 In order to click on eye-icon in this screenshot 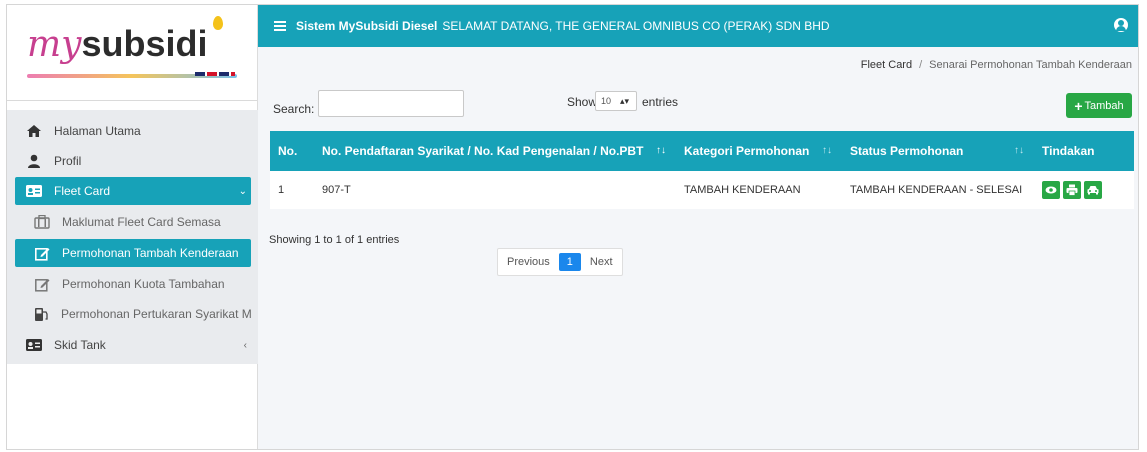, I will do `click(1051, 190)`.